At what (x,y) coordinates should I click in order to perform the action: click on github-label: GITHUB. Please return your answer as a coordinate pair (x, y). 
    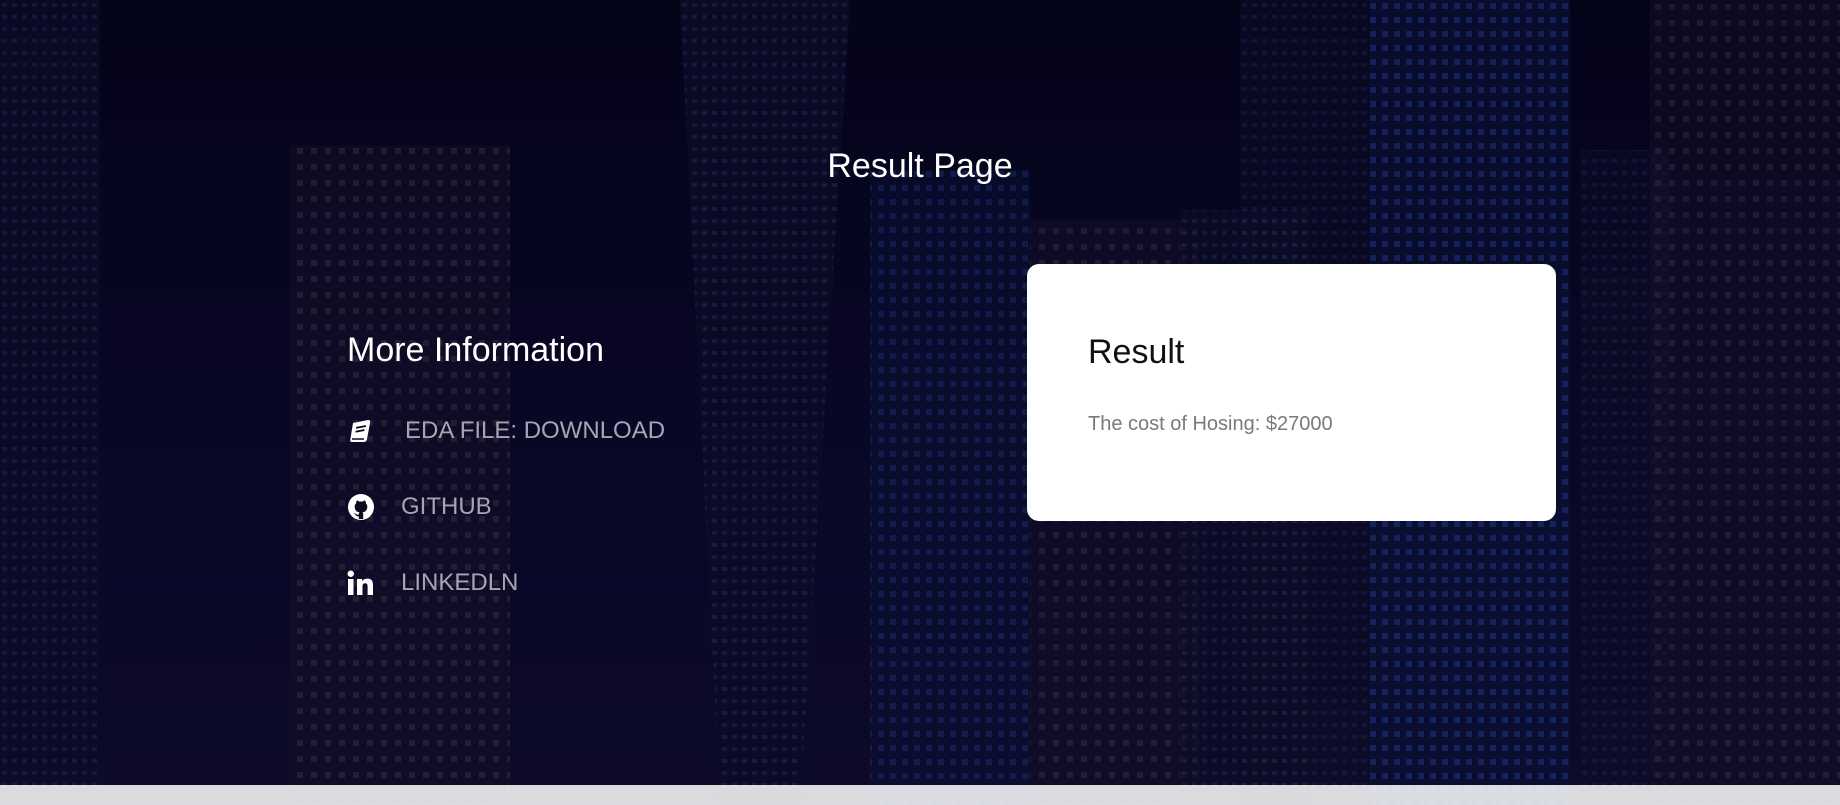
    Looking at the image, I should click on (446, 506).